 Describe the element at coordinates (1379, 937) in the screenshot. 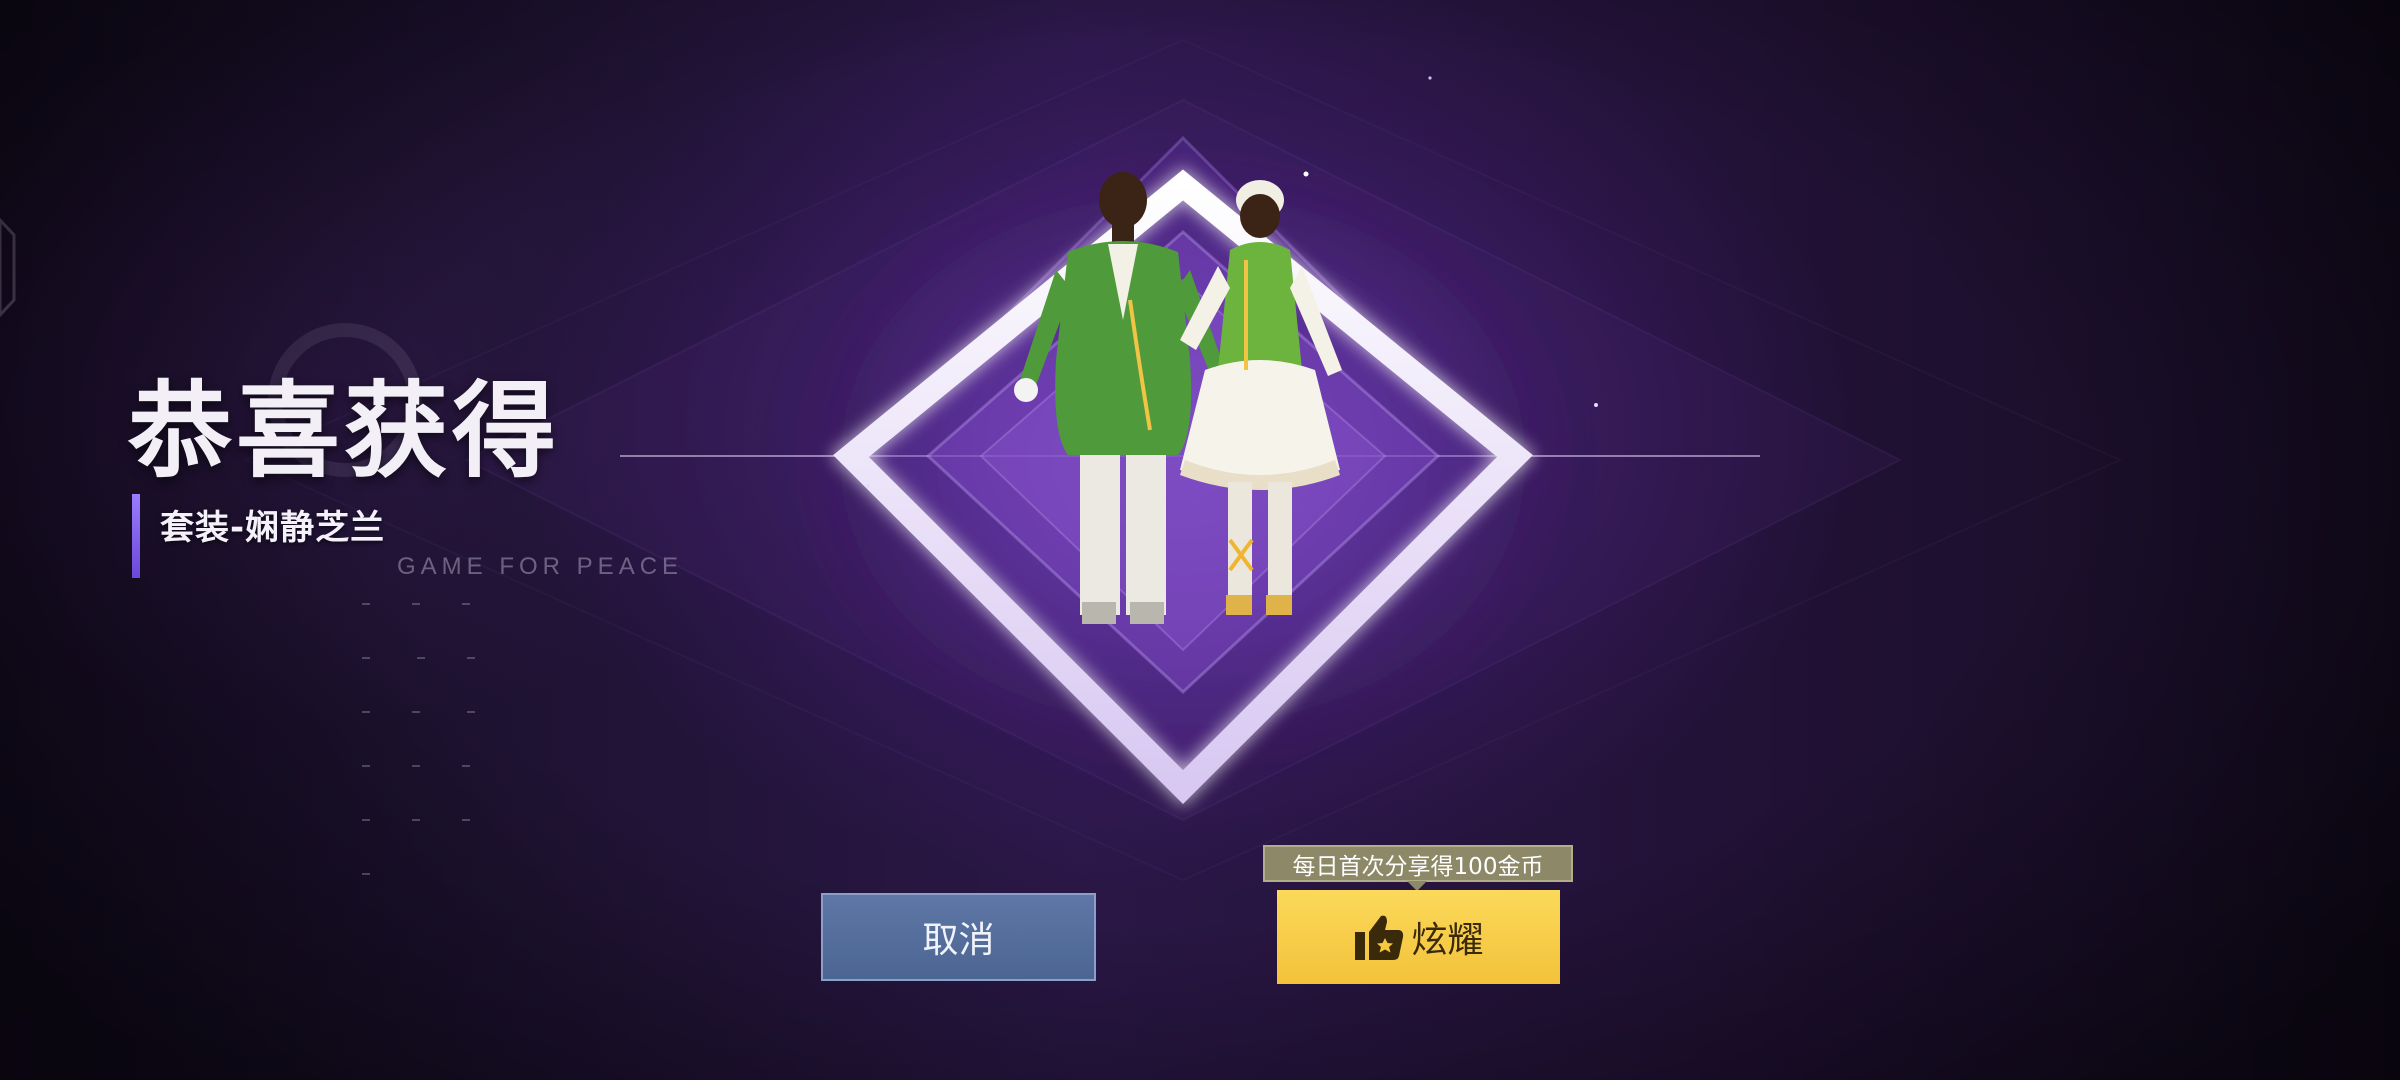

I see `thumbs-up-star-icon` at that location.